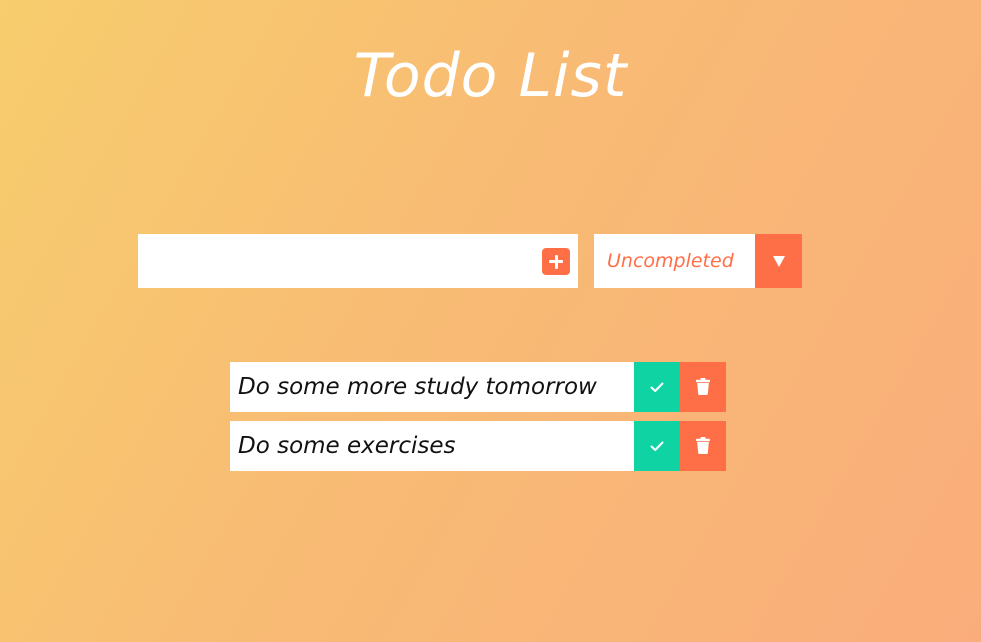 The height and width of the screenshot is (642, 981). I want to click on page-title: Todo List, so click(490, 76).